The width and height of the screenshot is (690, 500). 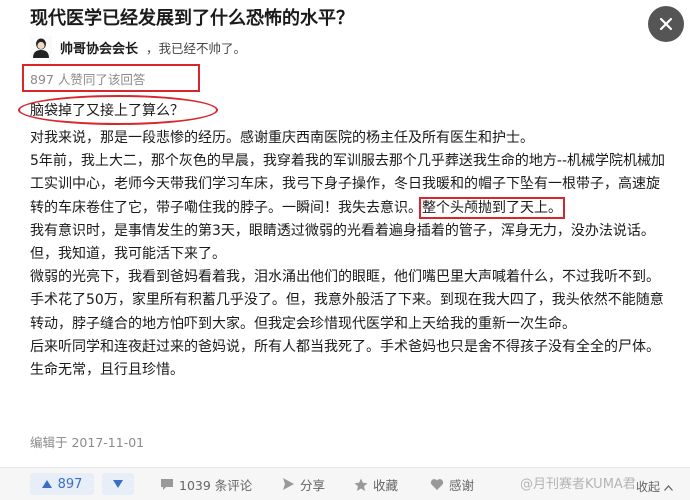 I want to click on thanks-button: 感谢, so click(x=452, y=484).